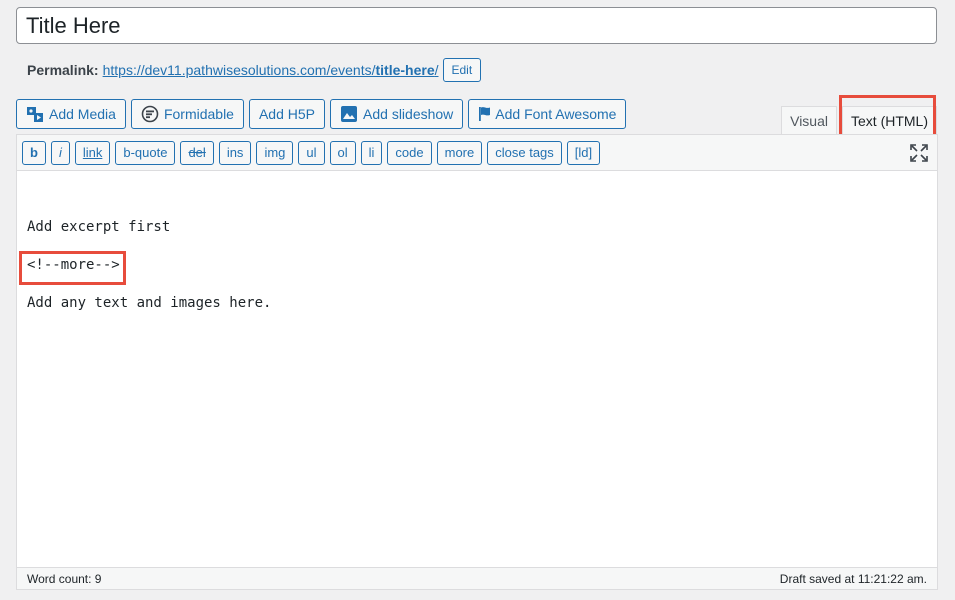 The height and width of the screenshot is (600, 955). What do you see at coordinates (92, 152) in the screenshot?
I see `qt-link-button: link` at bounding box center [92, 152].